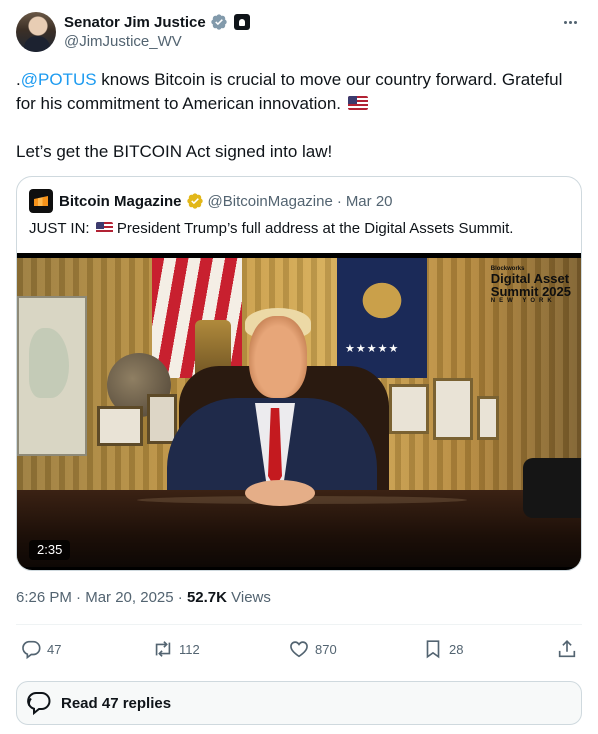  Describe the element at coordinates (270, 201) in the screenshot. I see `quoted-author-handle: @BitcoinMagazine` at that location.